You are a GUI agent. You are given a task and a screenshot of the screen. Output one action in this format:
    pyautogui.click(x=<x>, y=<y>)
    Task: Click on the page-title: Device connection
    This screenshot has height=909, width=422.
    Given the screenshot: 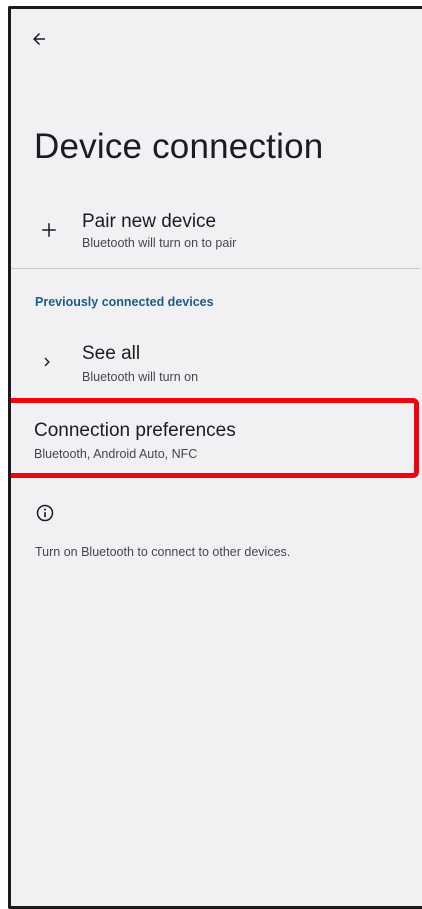 What is the action you would take?
    pyautogui.click(x=179, y=146)
    